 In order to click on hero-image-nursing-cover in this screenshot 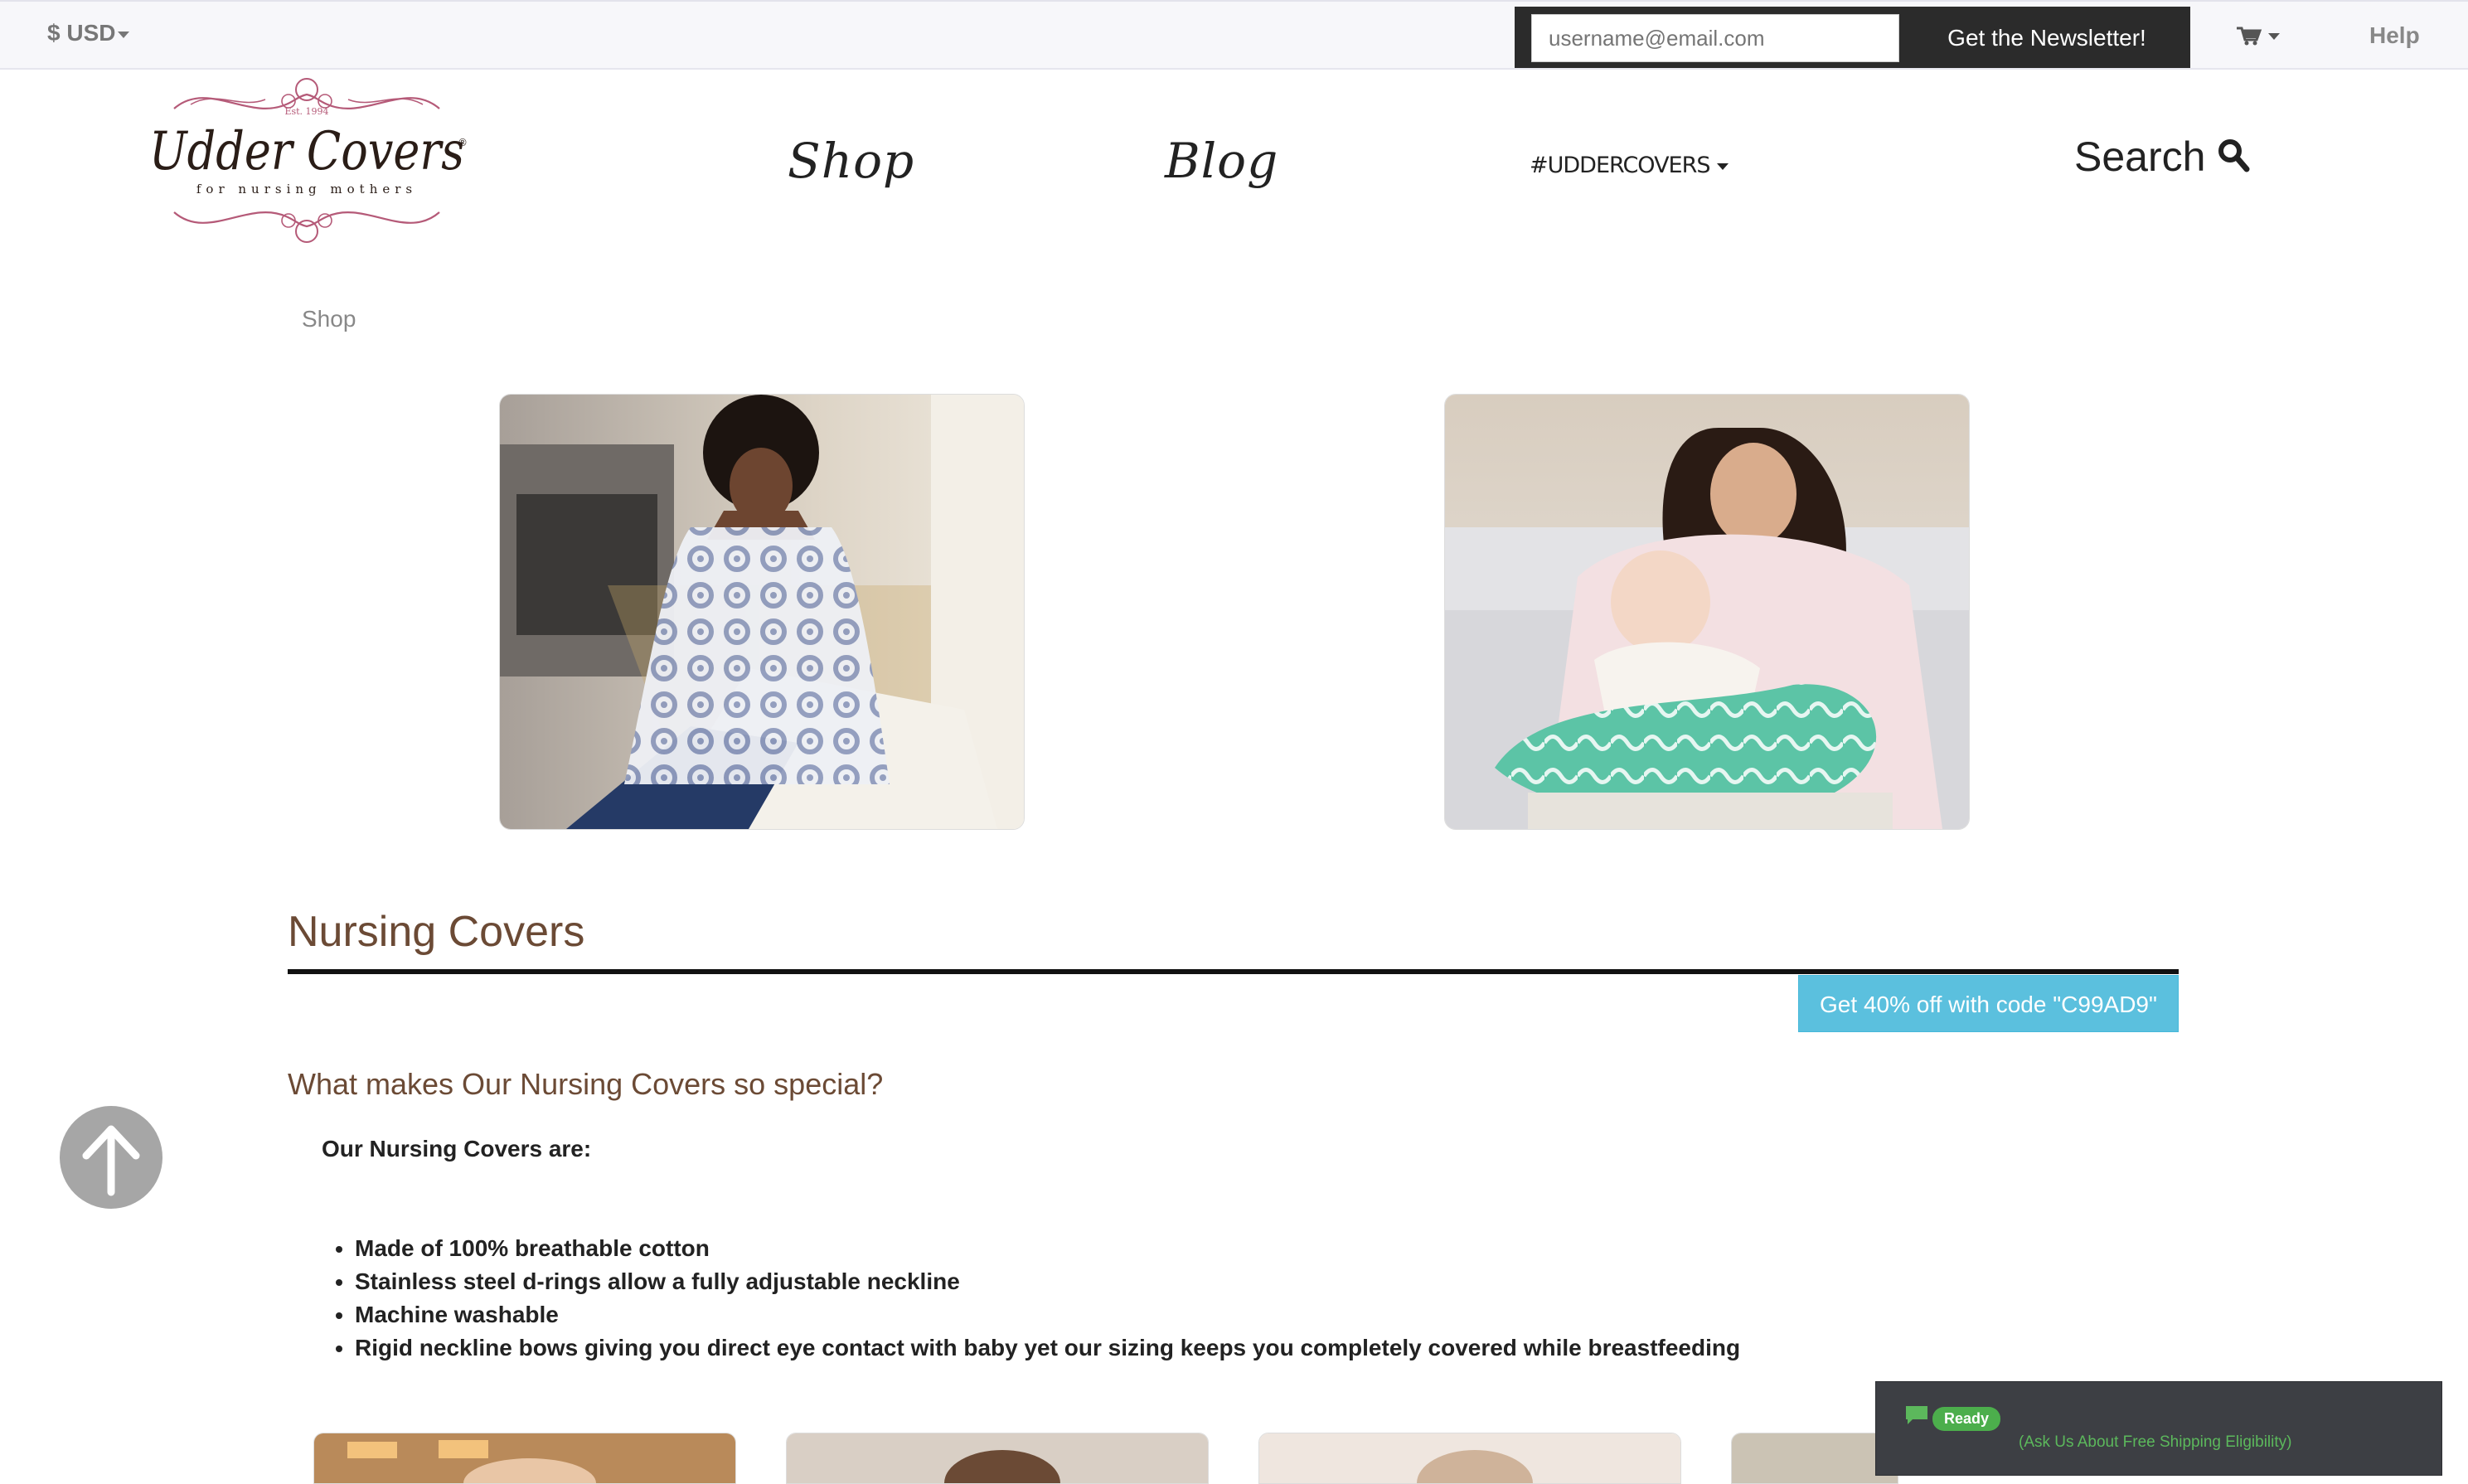, I will do `click(762, 612)`.